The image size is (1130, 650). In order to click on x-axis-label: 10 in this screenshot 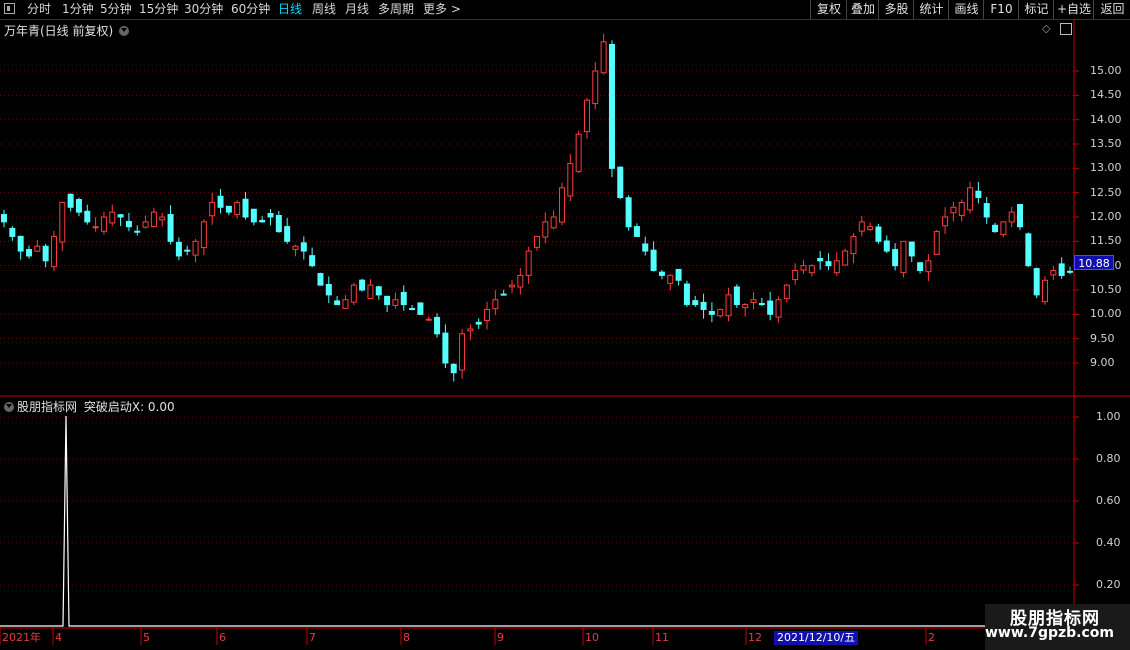, I will do `click(592, 637)`.